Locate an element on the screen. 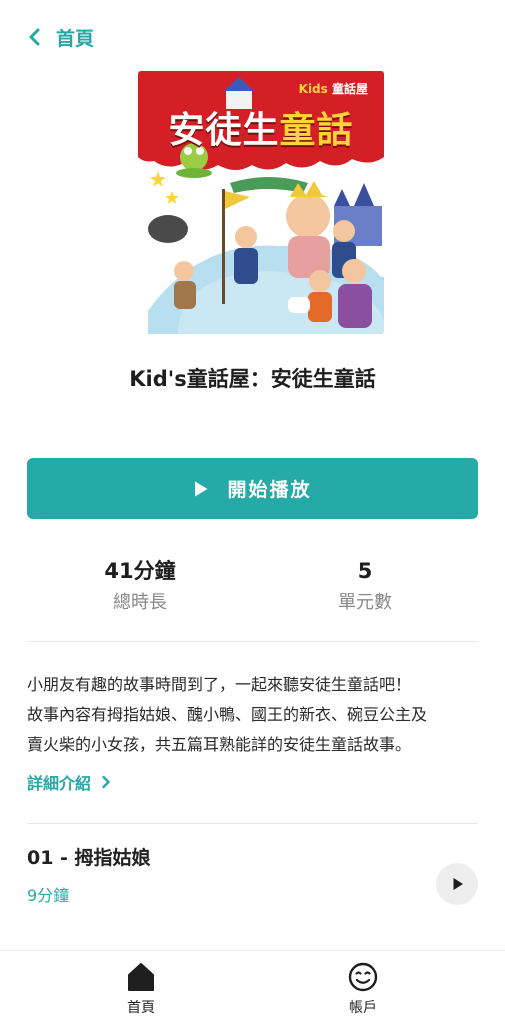  episode-title: 01 - 拇指姑娘 is located at coordinates (89, 858).